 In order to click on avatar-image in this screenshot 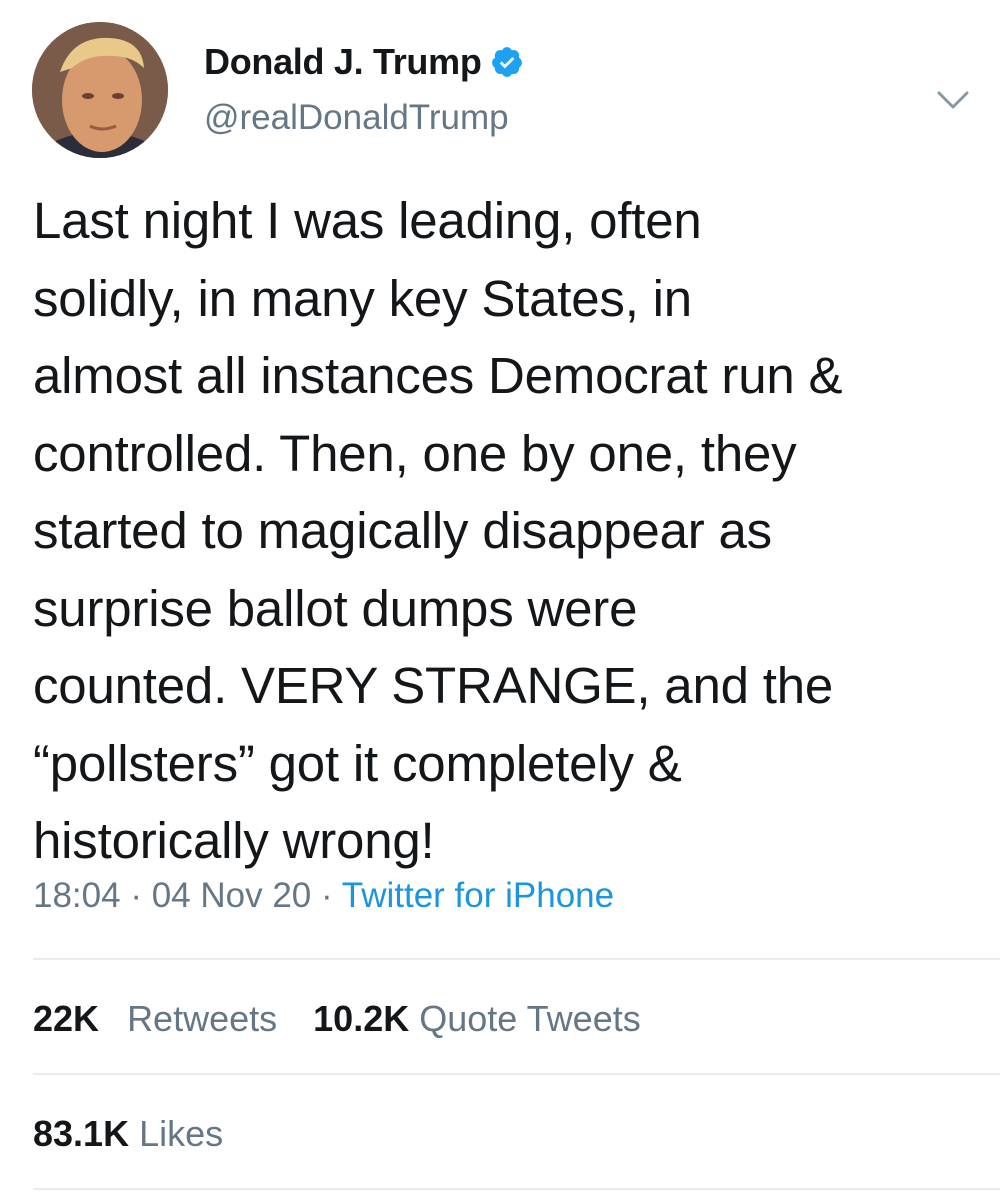, I will do `click(100, 90)`.